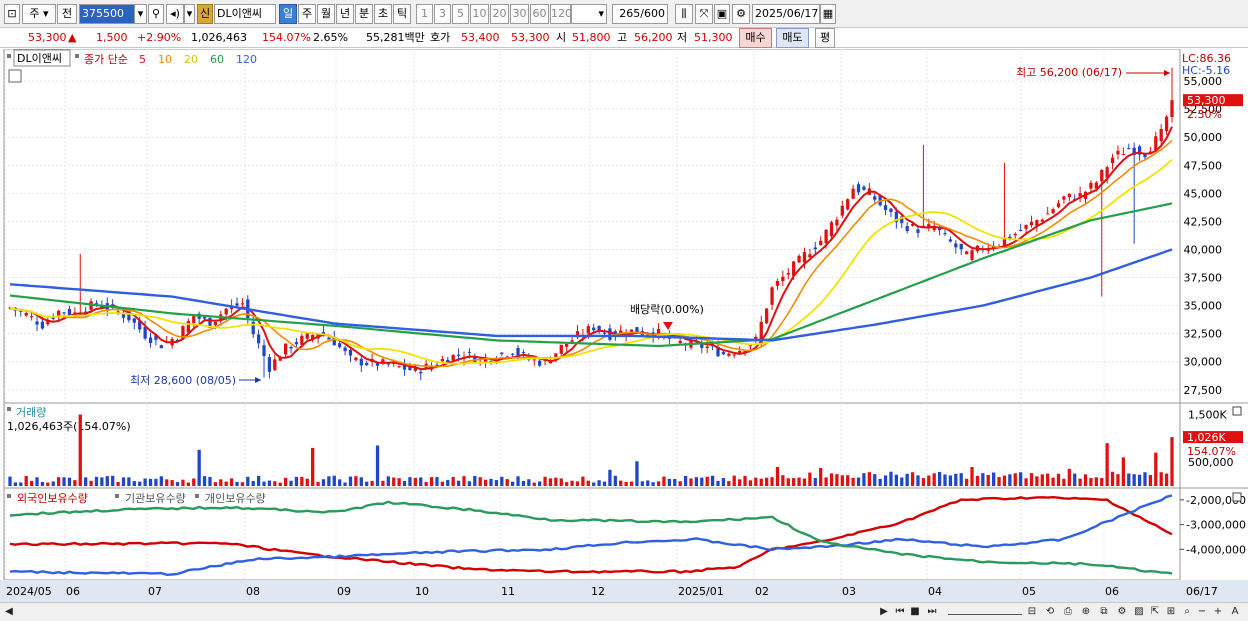 This screenshot has width=1248, height=621. I want to click on jump-last-icon: ⏭, so click(932, 612).